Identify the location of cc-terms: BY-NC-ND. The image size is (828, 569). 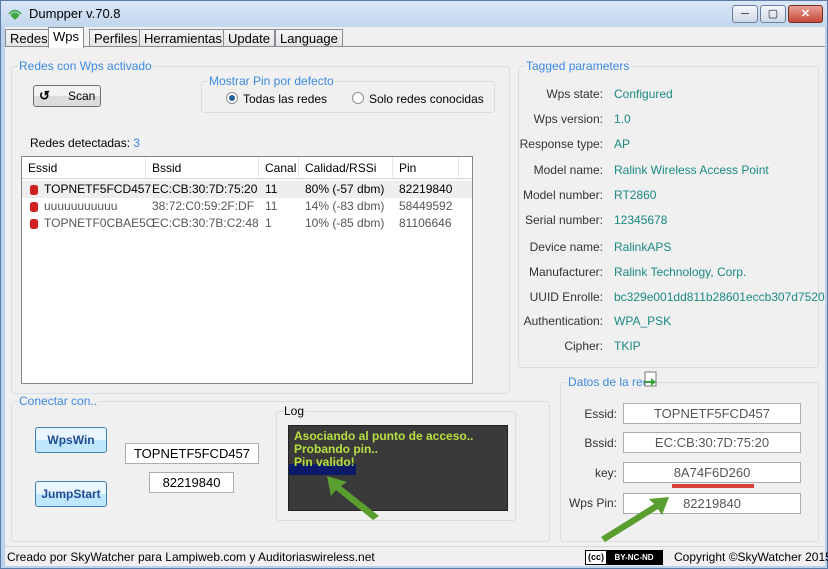
(634, 557).